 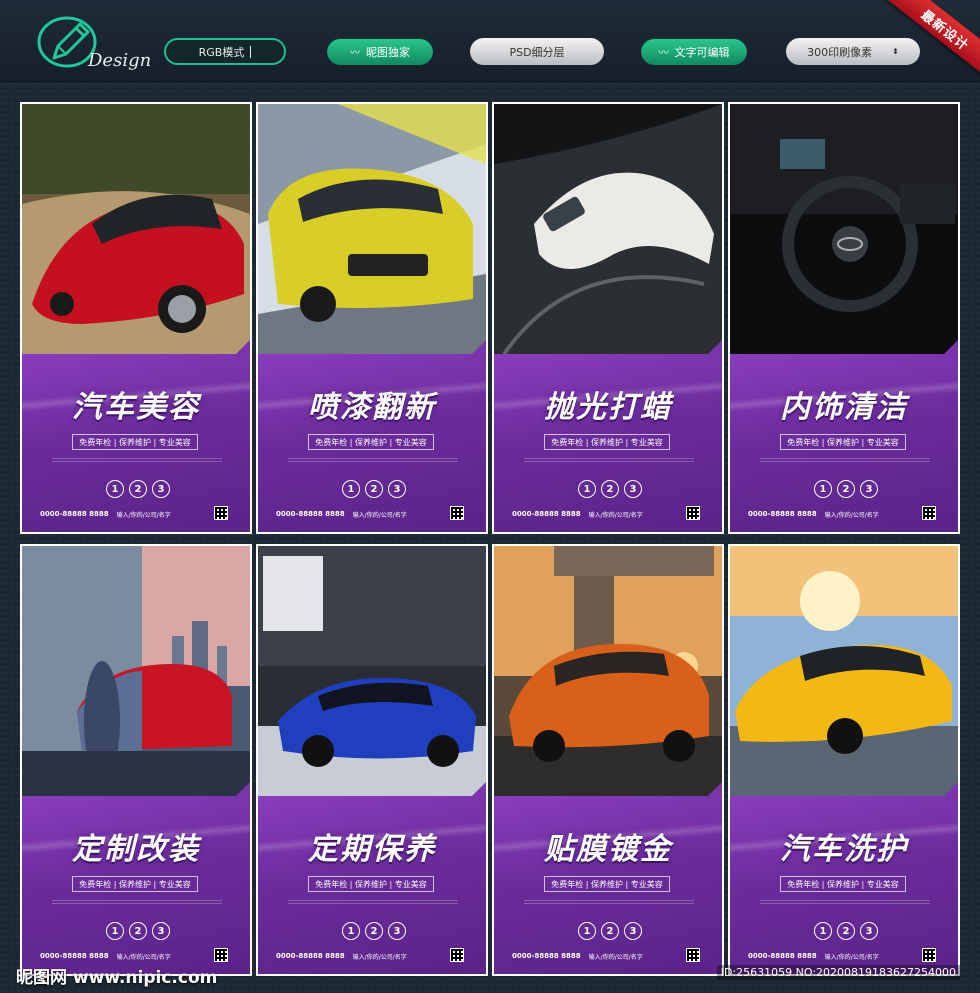 I want to click on pulse-icon: 〰, so click(x=355, y=53).